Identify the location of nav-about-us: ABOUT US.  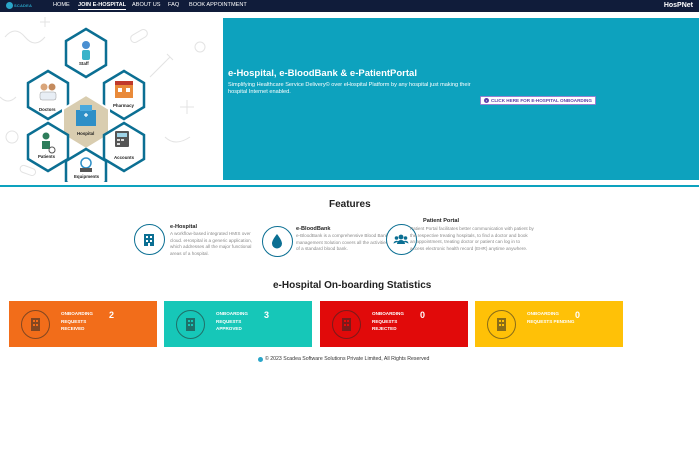
(146, 5).